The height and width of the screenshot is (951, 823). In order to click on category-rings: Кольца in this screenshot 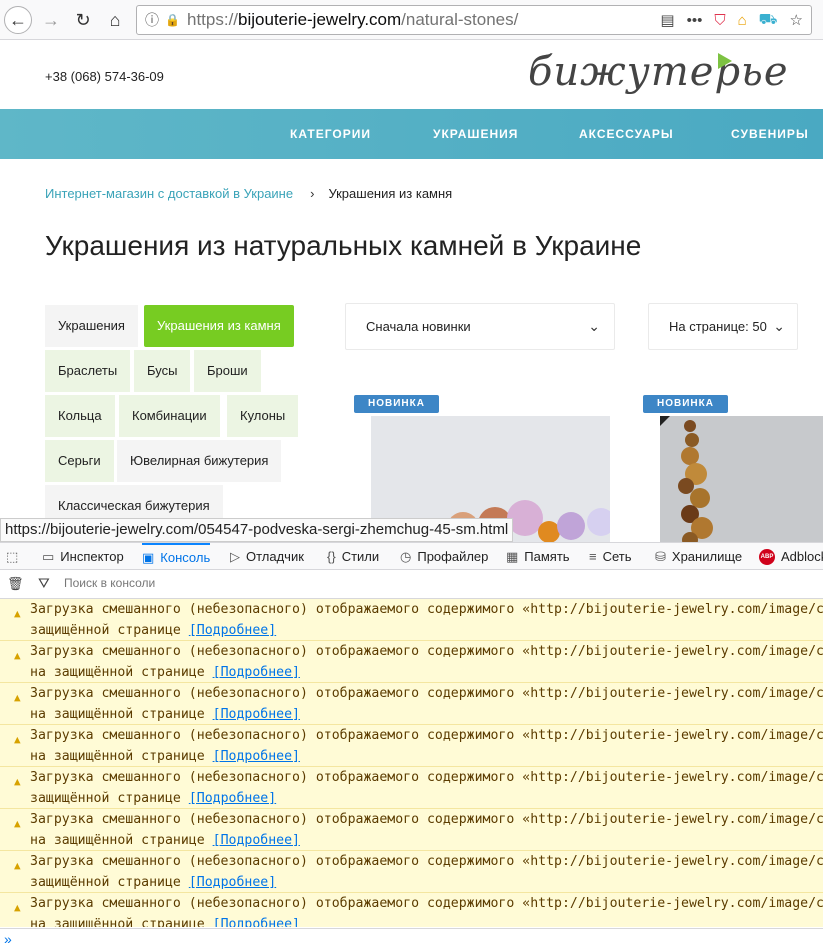, I will do `click(80, 416)`.